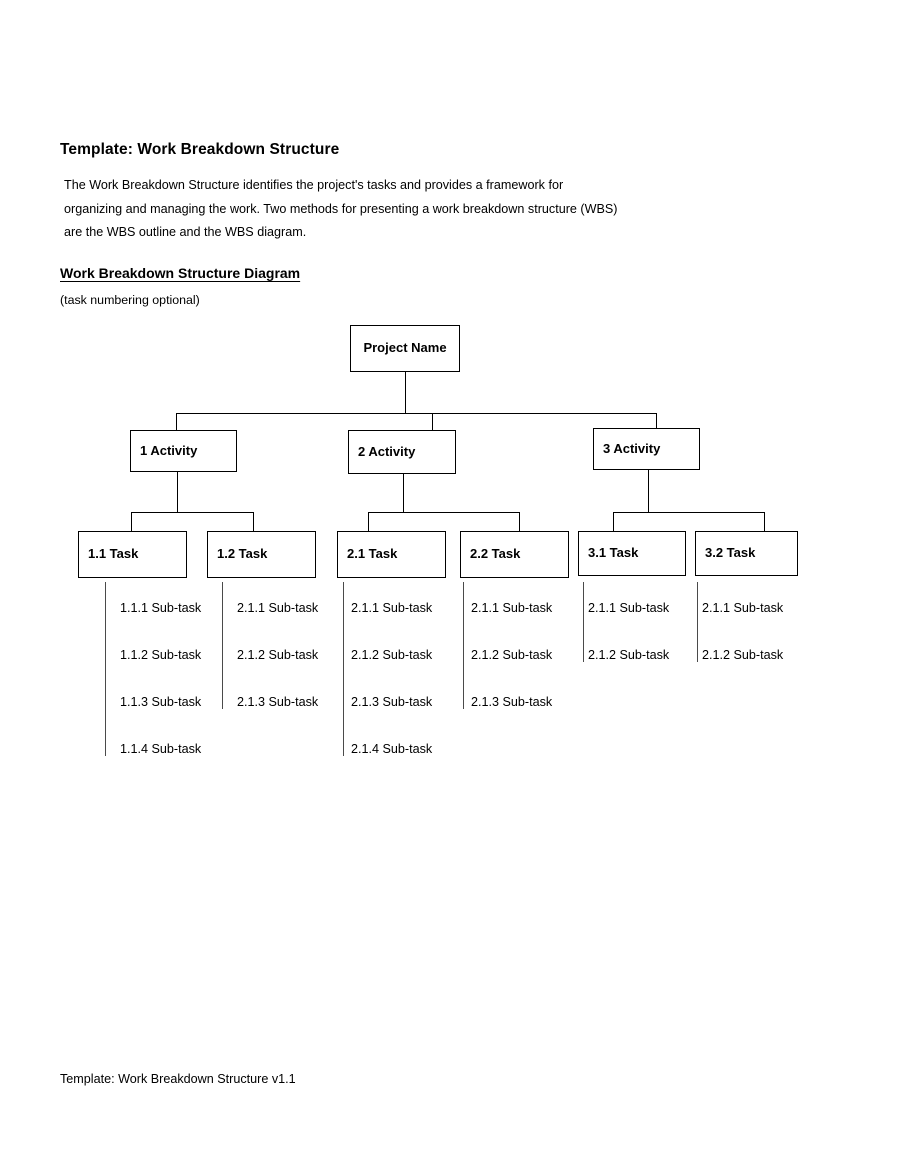 The image size is (900, 1165). I want to click on wbs-node-task-1-1: 1.1 Task, so click(132, 554).